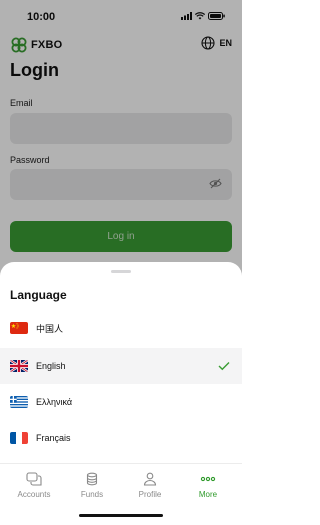  Describe the element at coordinates (121, 271) in the screenshot. I see `sheet-handle` at that location.